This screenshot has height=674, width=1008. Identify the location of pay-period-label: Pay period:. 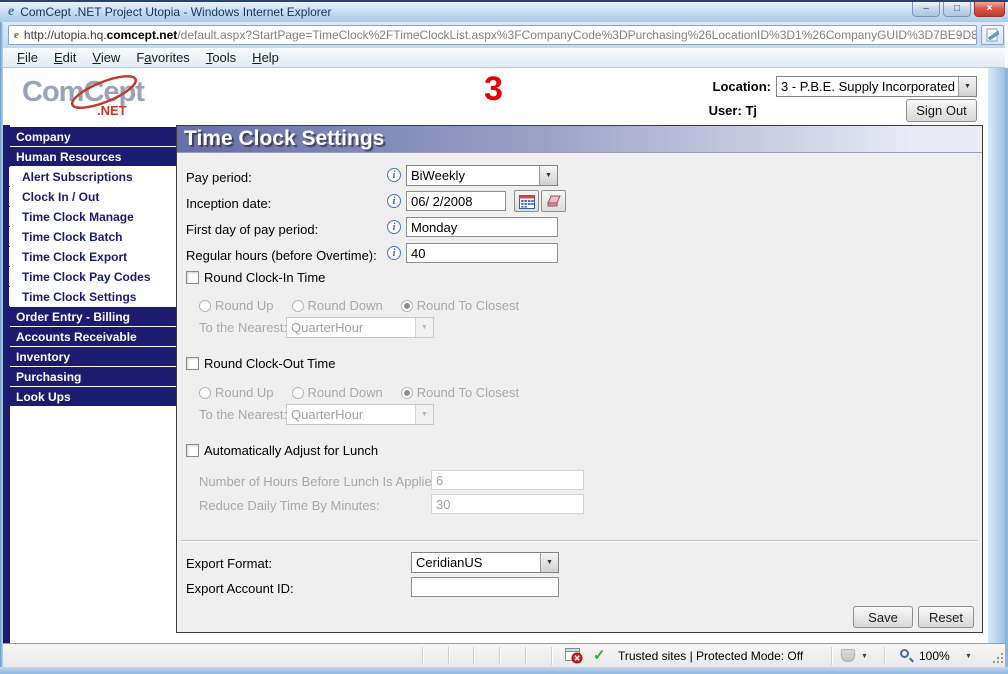
(219, 177).